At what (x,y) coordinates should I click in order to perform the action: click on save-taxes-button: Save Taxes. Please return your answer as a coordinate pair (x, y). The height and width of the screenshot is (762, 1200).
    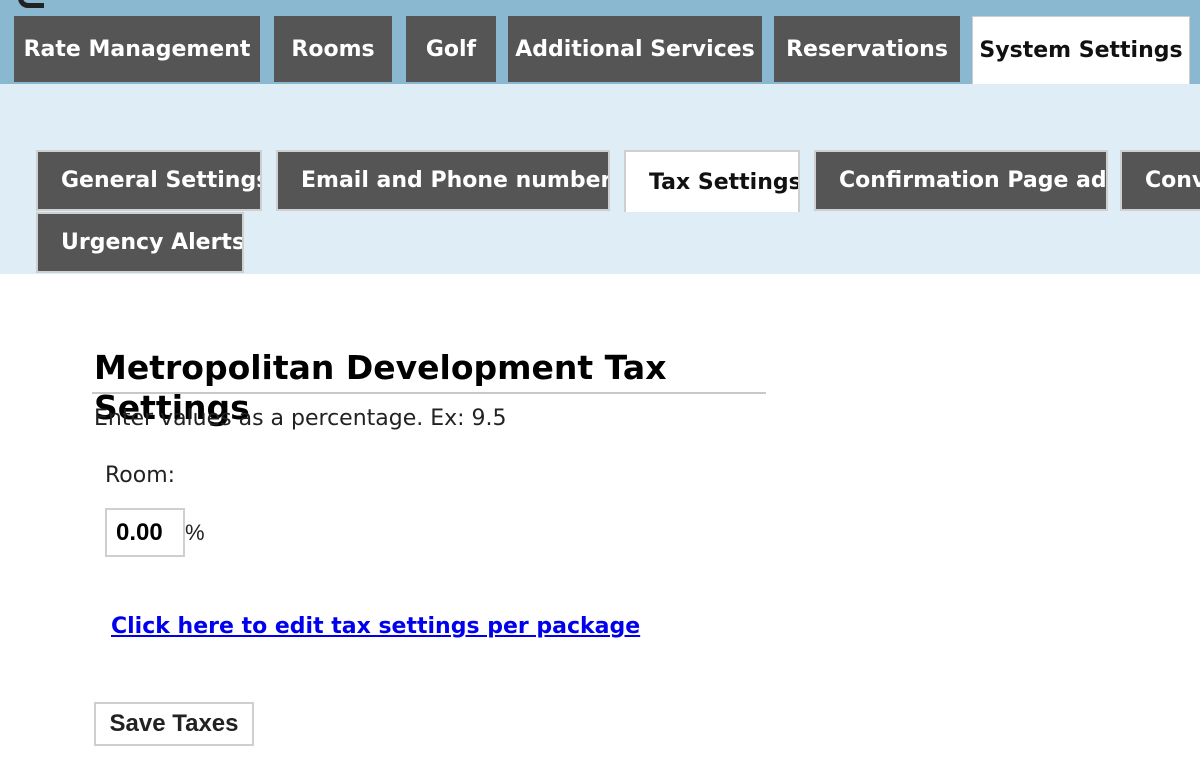
    Looking at the image, I should click on (174, 724).